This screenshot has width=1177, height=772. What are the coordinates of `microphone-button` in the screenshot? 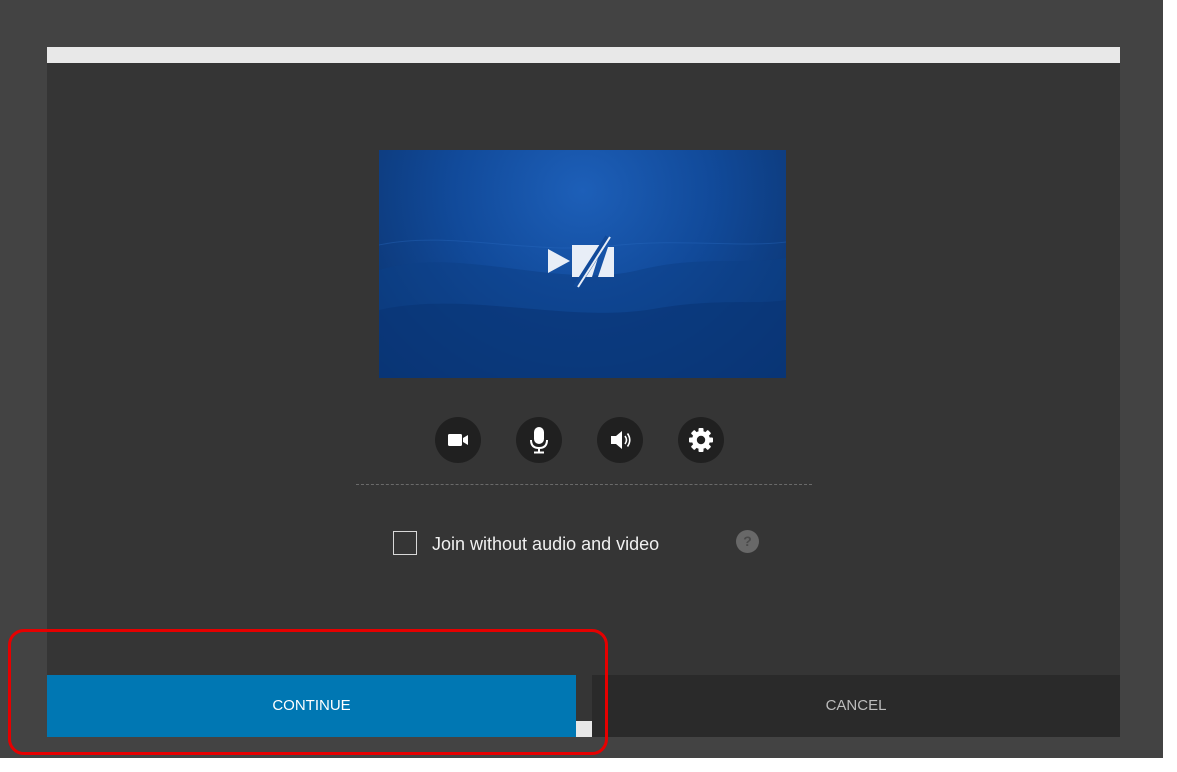 It's located at (539, 440).